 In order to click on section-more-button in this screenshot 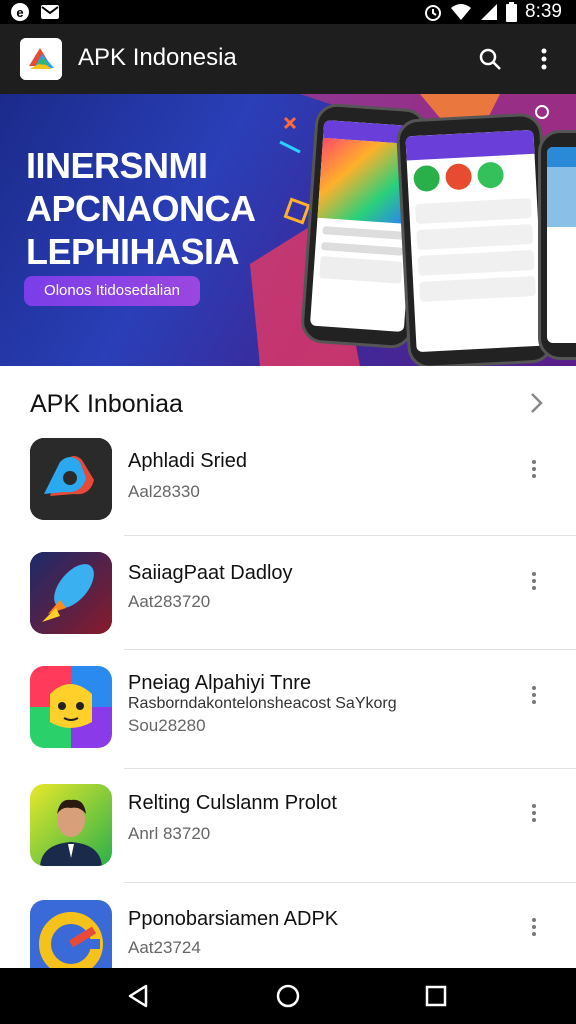, I will do `click(537, 403)`.